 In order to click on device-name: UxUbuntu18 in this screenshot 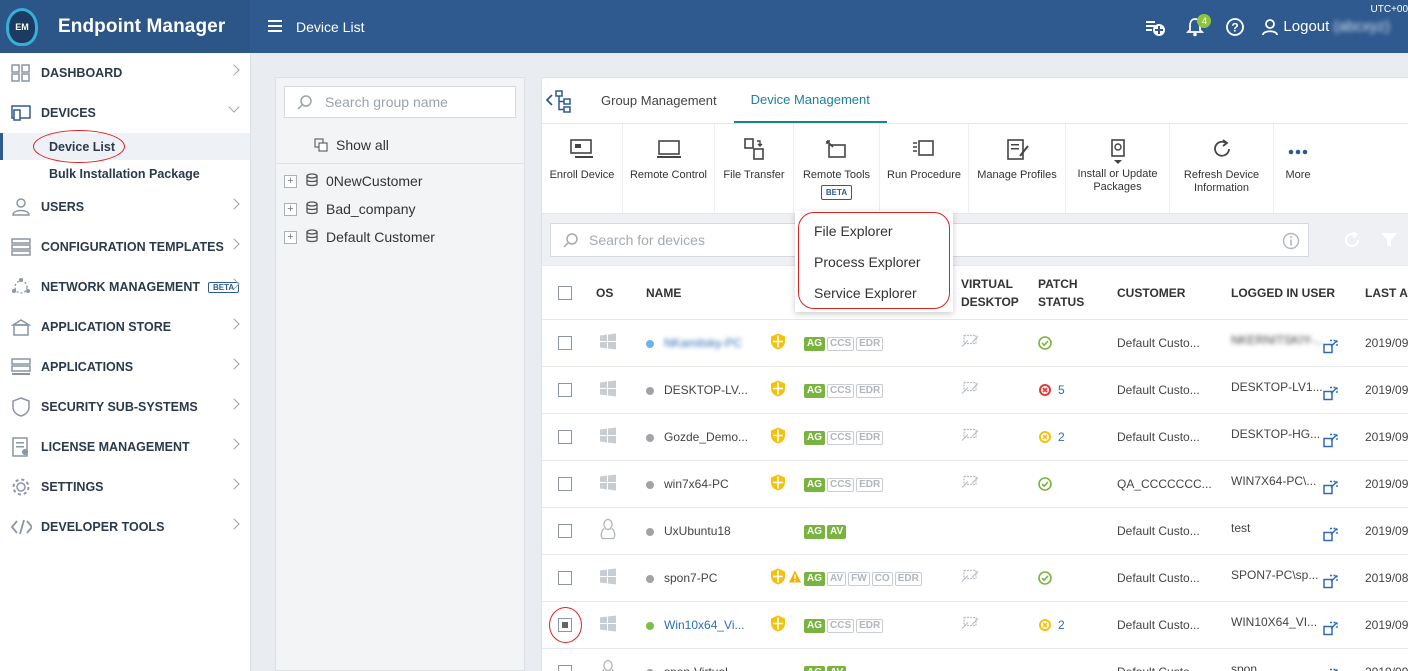, I will do `click(688, 531)`.